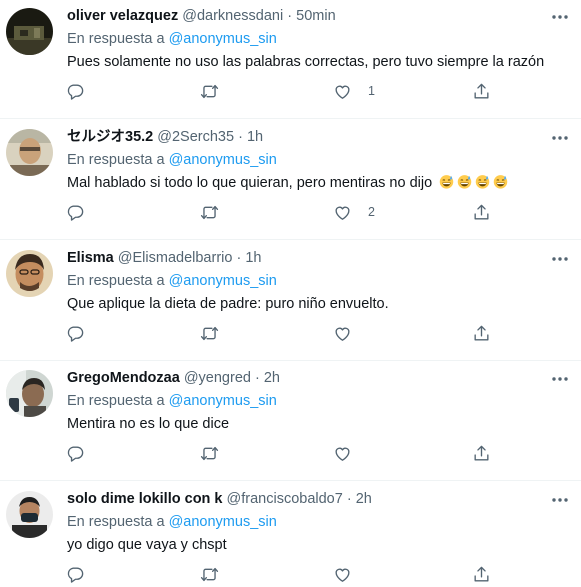 The image size is (581, 587). What do you see at coordinates (316, 16) in the screenshot?
I see `timestamp: 50min` at bounding box center [316, 16].